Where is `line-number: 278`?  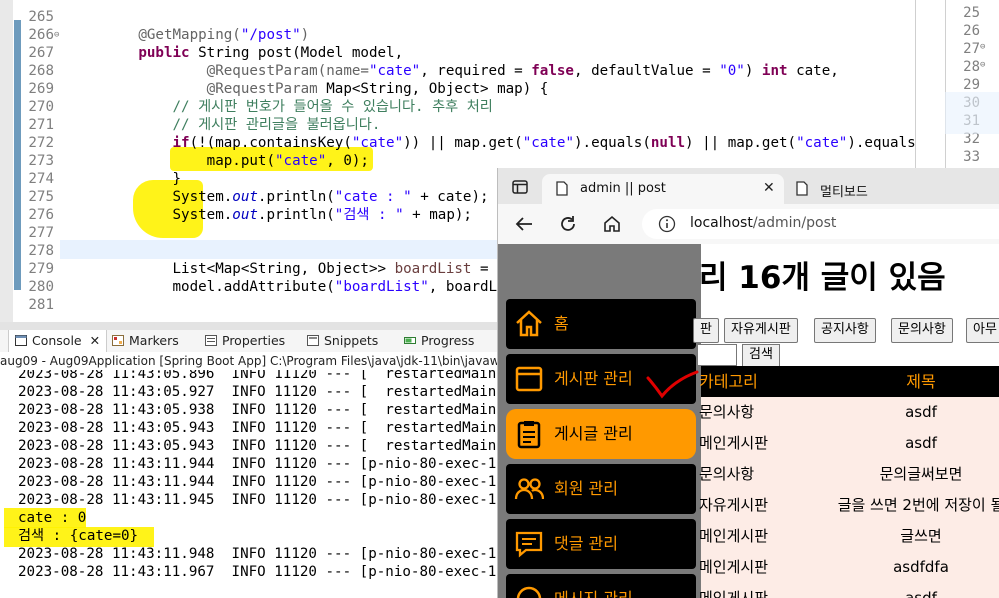 line-number: 278 is located at coordinates (41, 251).